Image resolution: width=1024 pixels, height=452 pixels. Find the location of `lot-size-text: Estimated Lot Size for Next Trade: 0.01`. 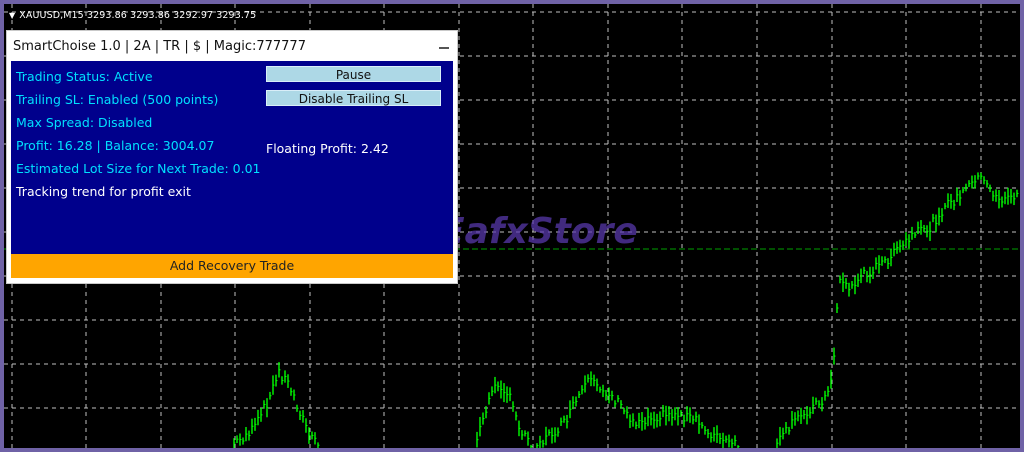

lot-size-text: Estimated Lot Size for Next Trade: 0.01 is located at coordinates (138, 168).